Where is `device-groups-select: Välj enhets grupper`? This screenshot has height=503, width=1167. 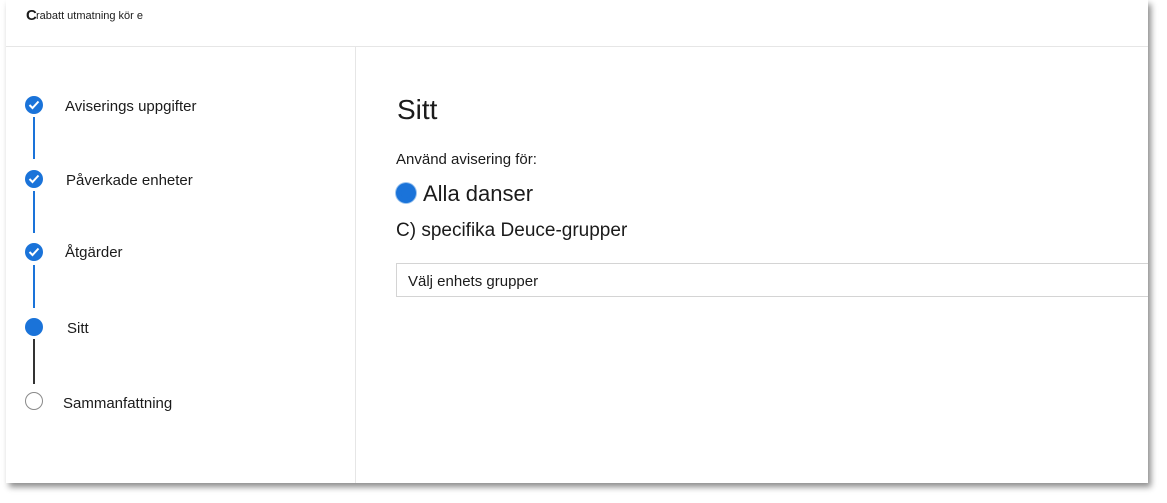 device-groups-select: Välj enhets grupper is located at coordinates (772, 280).